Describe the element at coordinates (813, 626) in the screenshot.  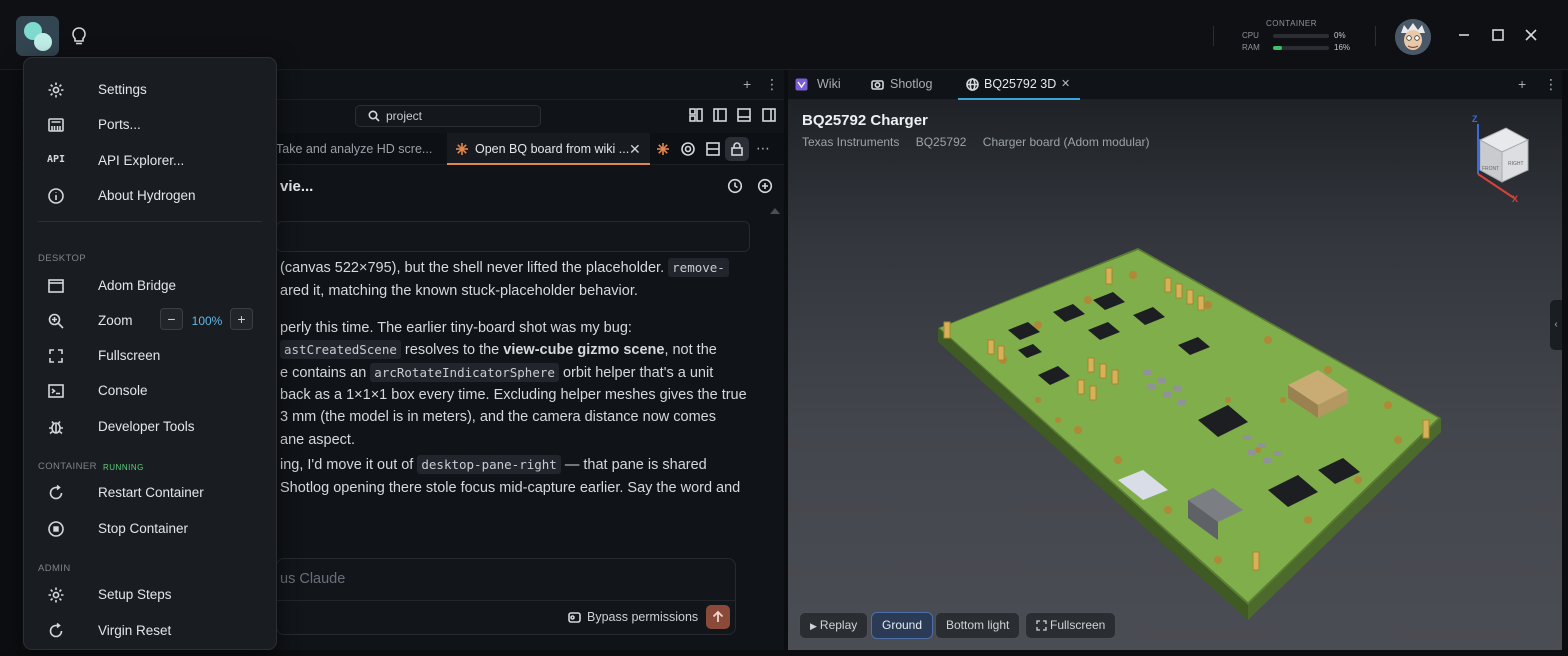
I see `play-icon: ▶` at that location.